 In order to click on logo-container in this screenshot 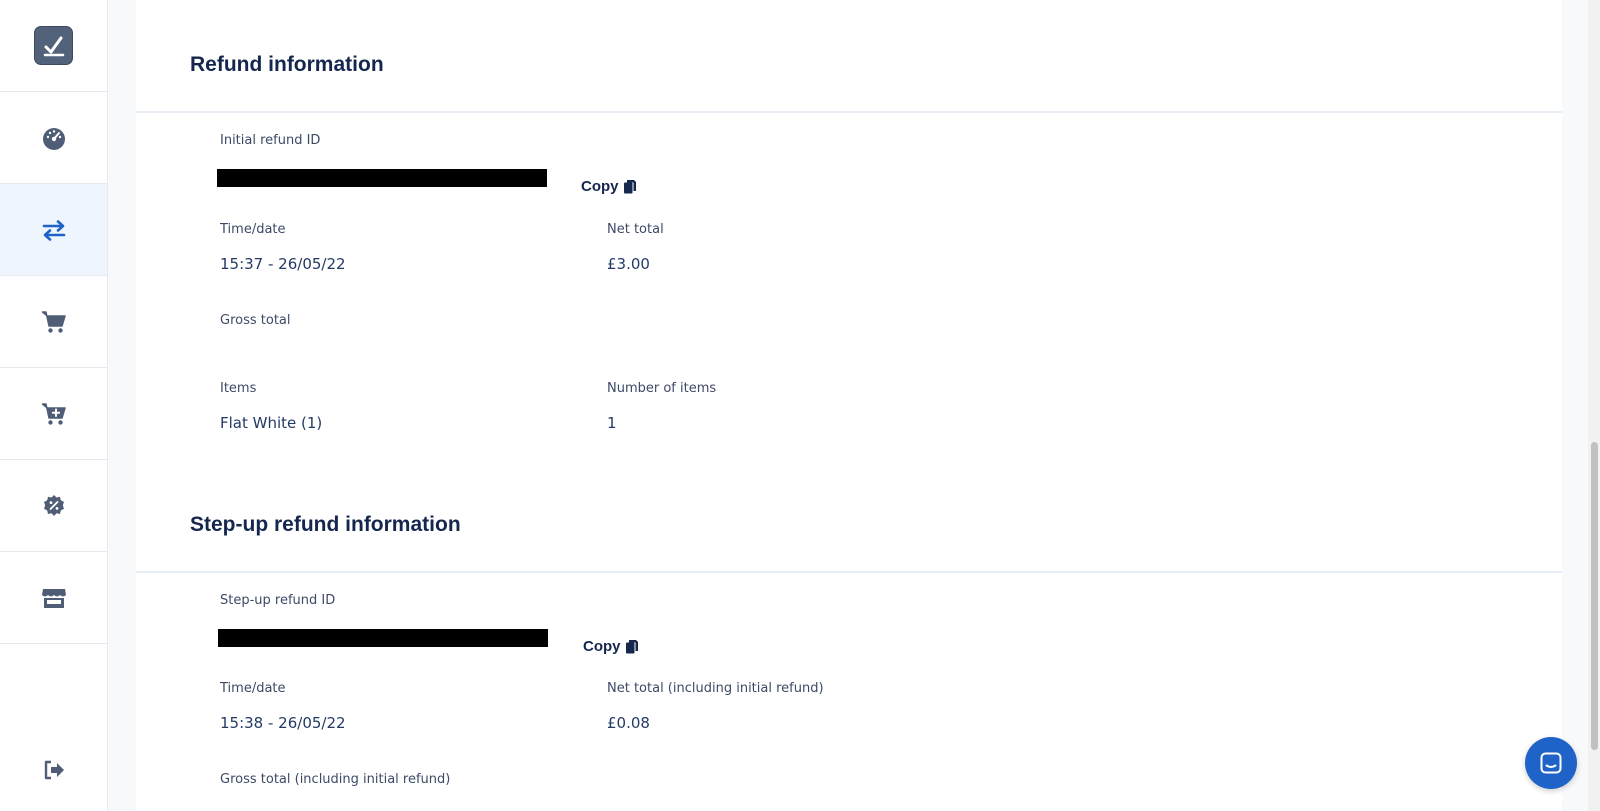, I will do `click(53, 46)`.